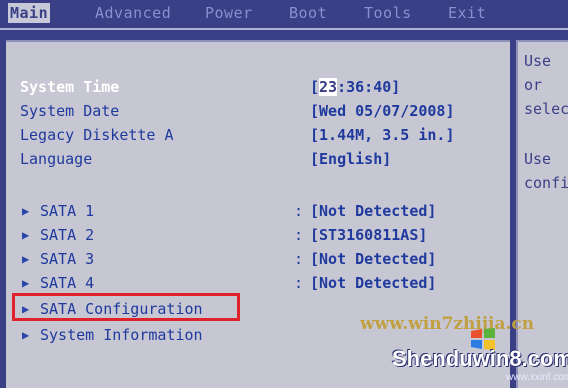 This screenshot has width=568, height=388. I want to click on sata-4-row: ▶ SATA 4 : [Not Detected], so click(258, 283).